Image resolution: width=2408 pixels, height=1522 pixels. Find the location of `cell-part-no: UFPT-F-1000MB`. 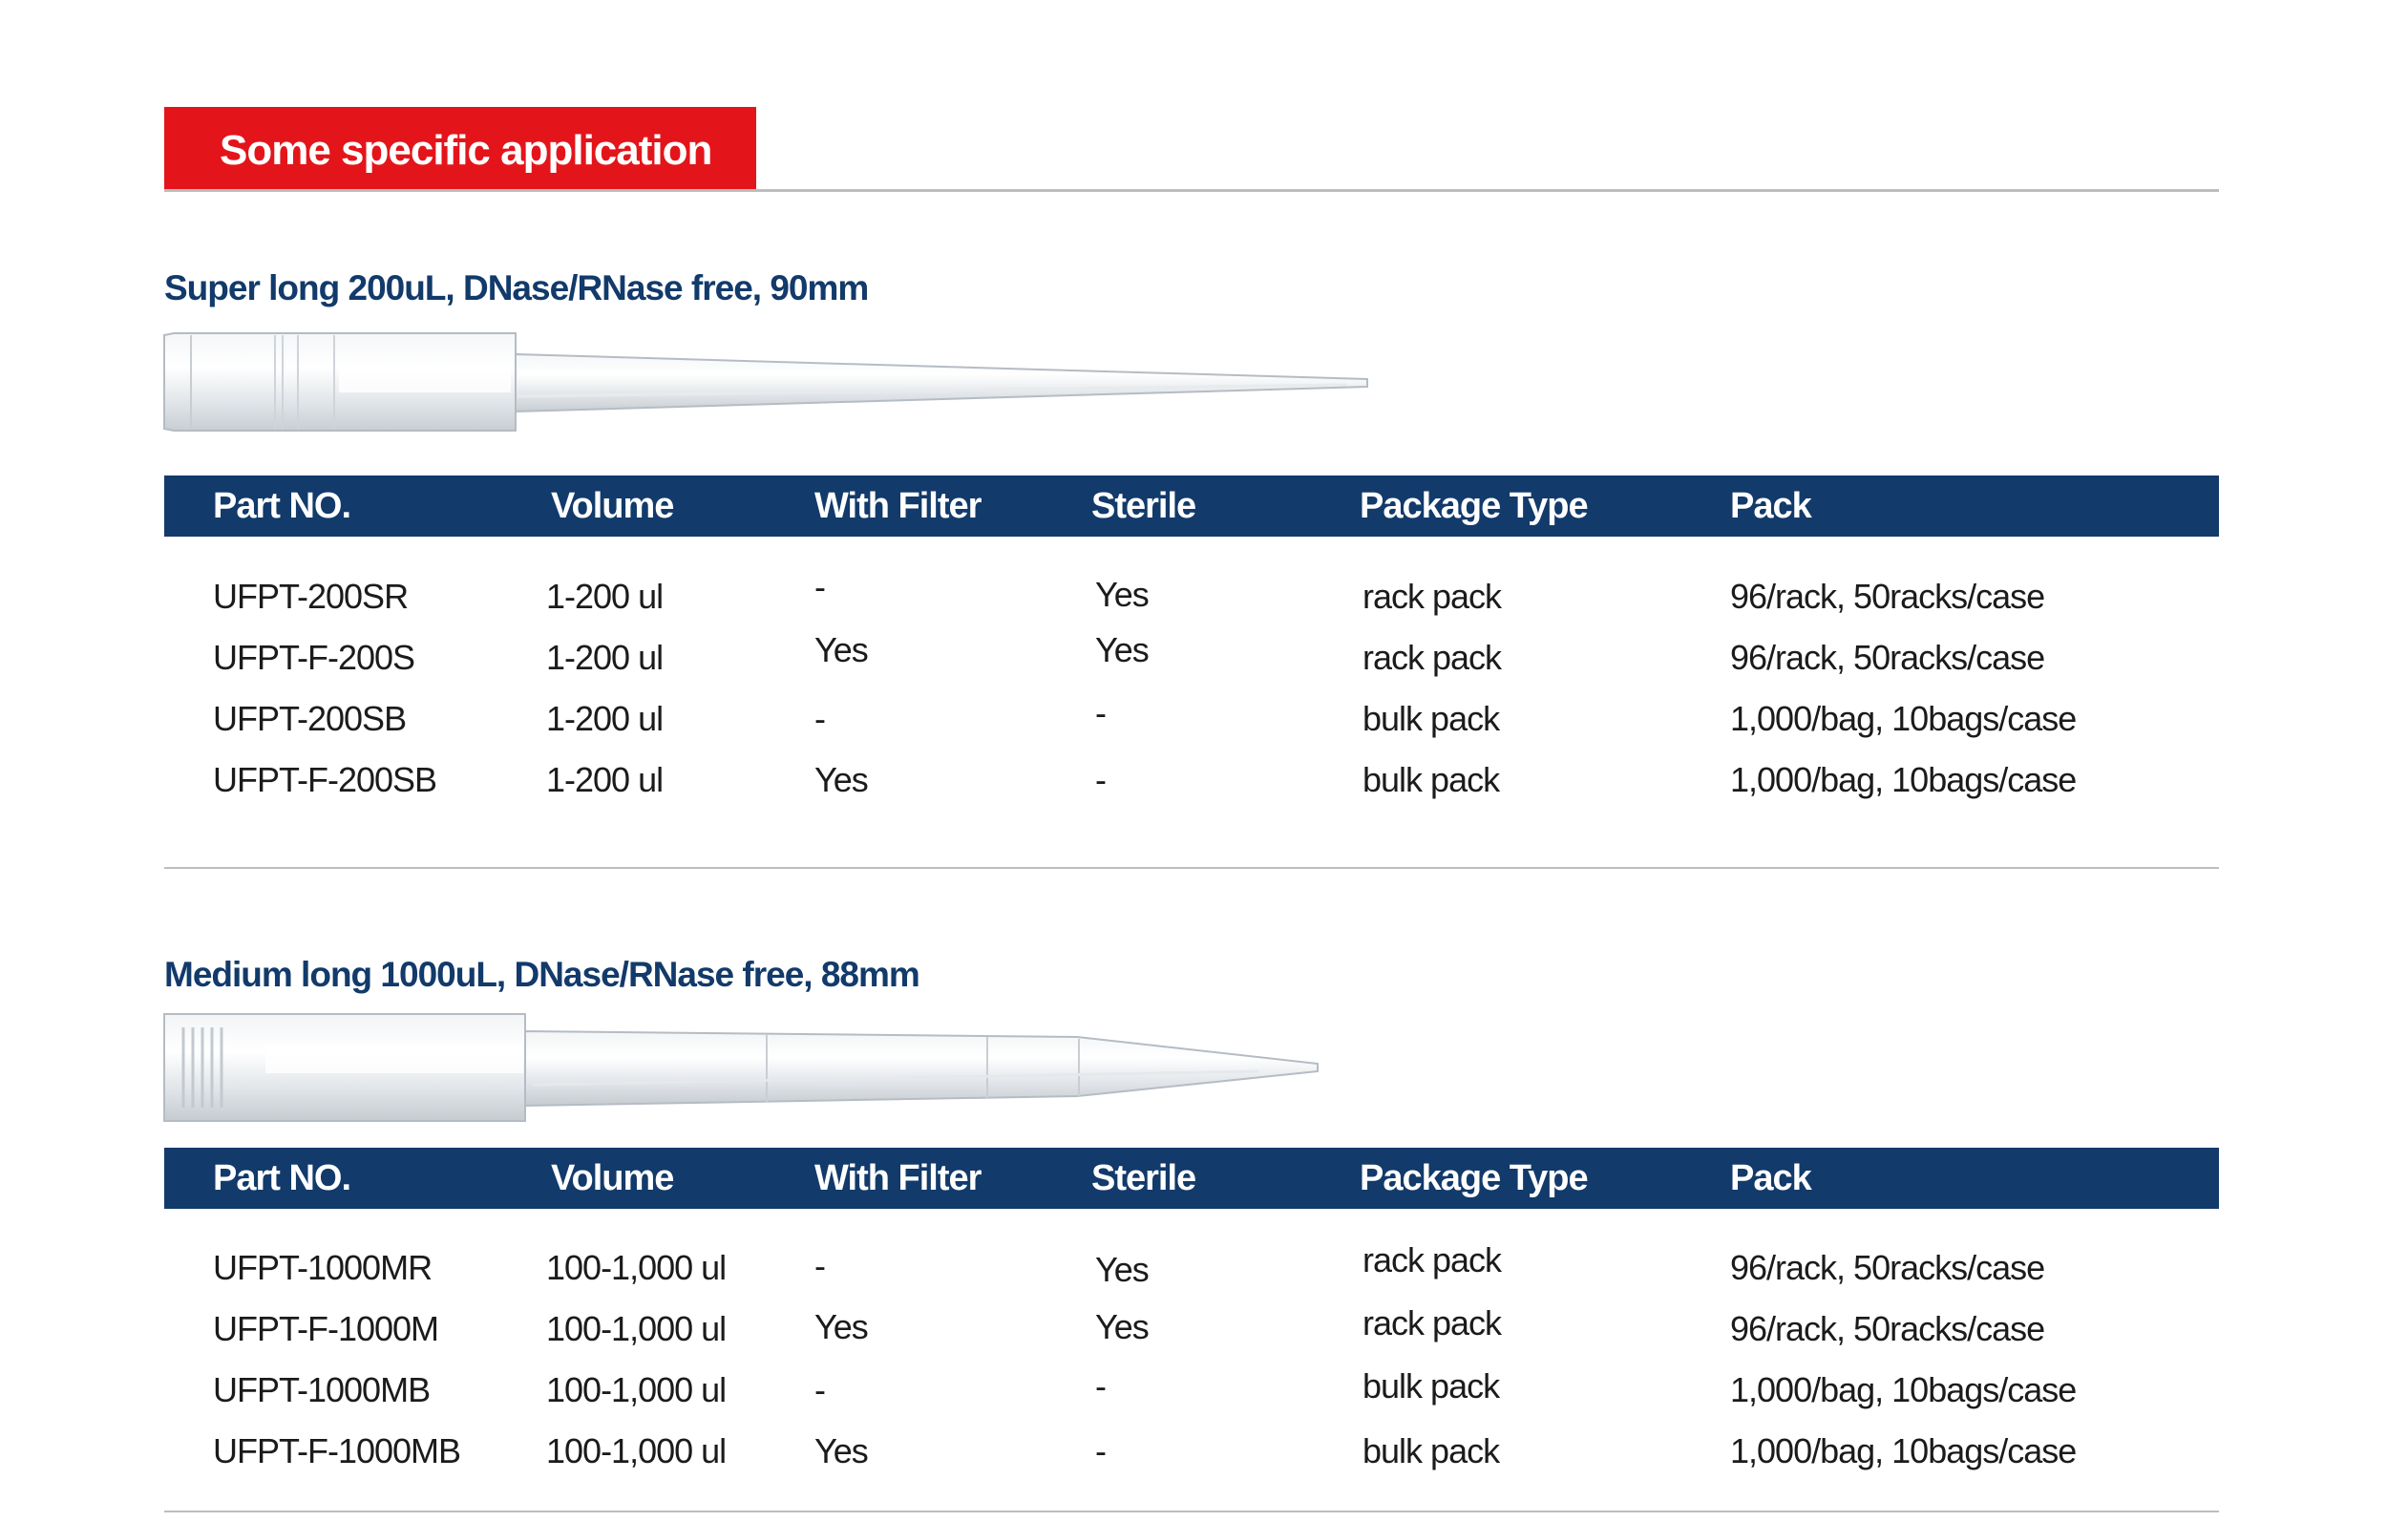

cell-part-no: UFPT-F-1000MB is located at coordinates (337, 1450).